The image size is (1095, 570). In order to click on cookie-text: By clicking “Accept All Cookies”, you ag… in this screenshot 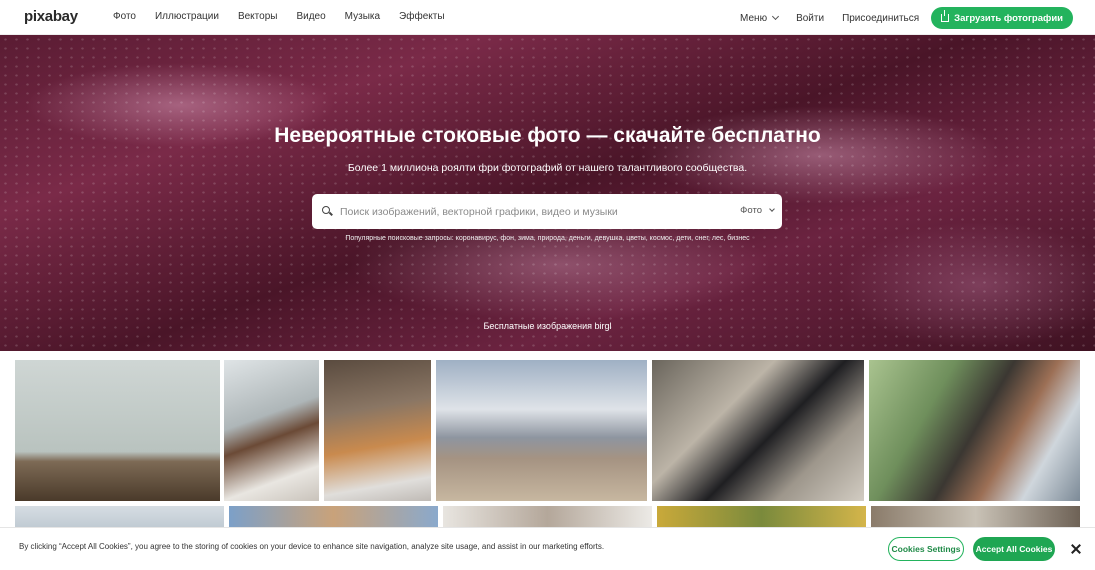, I will do `click(312, 546)`.